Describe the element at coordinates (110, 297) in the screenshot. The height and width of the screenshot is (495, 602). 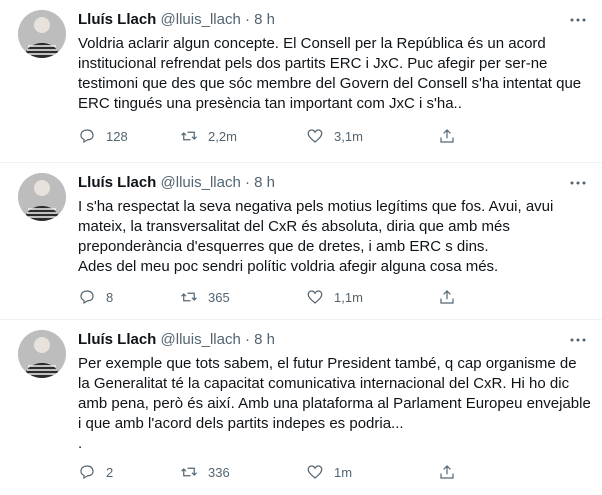
I see `reply-count: 8` at that location.